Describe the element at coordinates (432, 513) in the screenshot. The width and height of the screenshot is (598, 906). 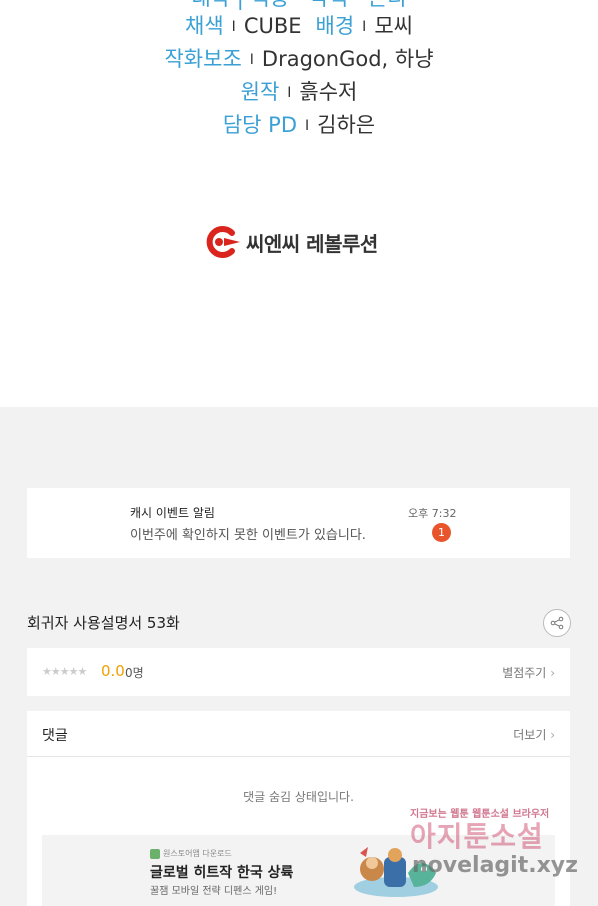
I see `notification-time: 오후 7:32` at that location.